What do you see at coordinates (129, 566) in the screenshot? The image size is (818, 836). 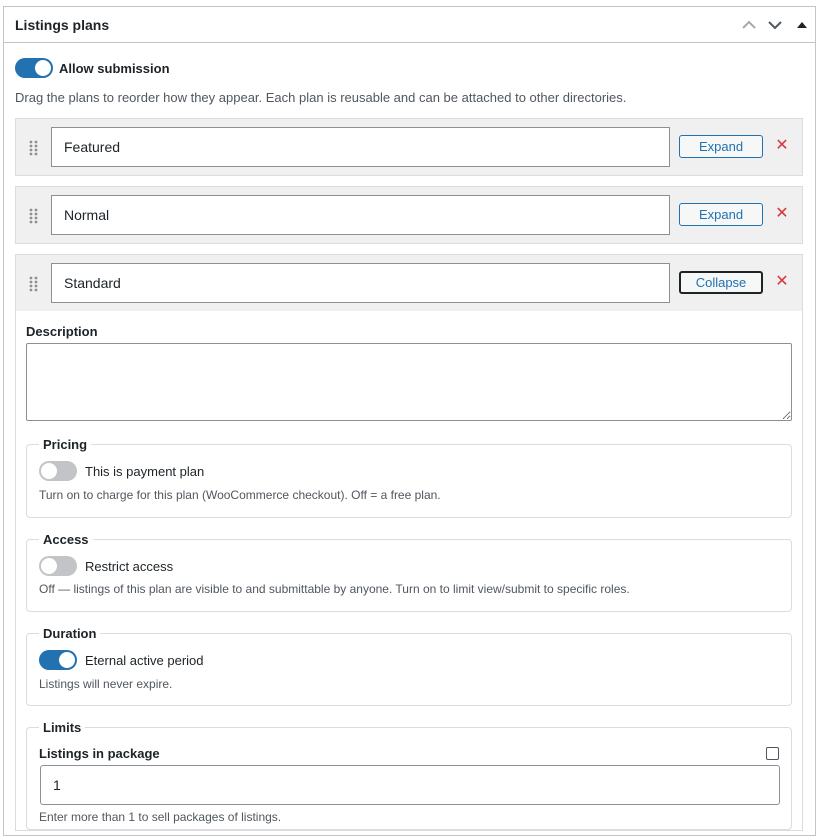 I see `restrict-access-label: Restrict access` at bounding box center [129, 566].